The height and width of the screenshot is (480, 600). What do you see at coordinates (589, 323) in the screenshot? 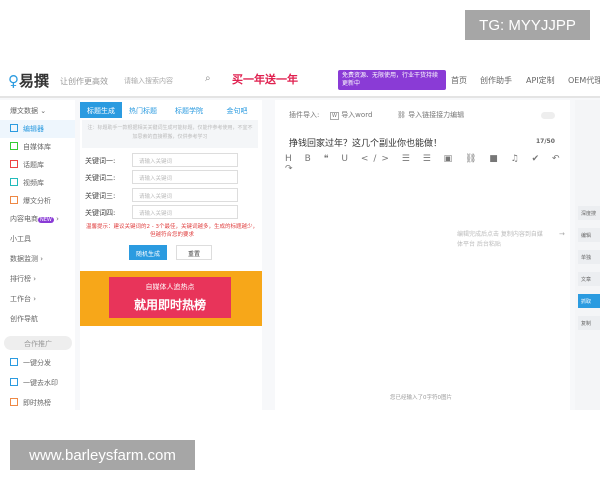
I see `right-item: 复制` at bounding box center [589, 323].